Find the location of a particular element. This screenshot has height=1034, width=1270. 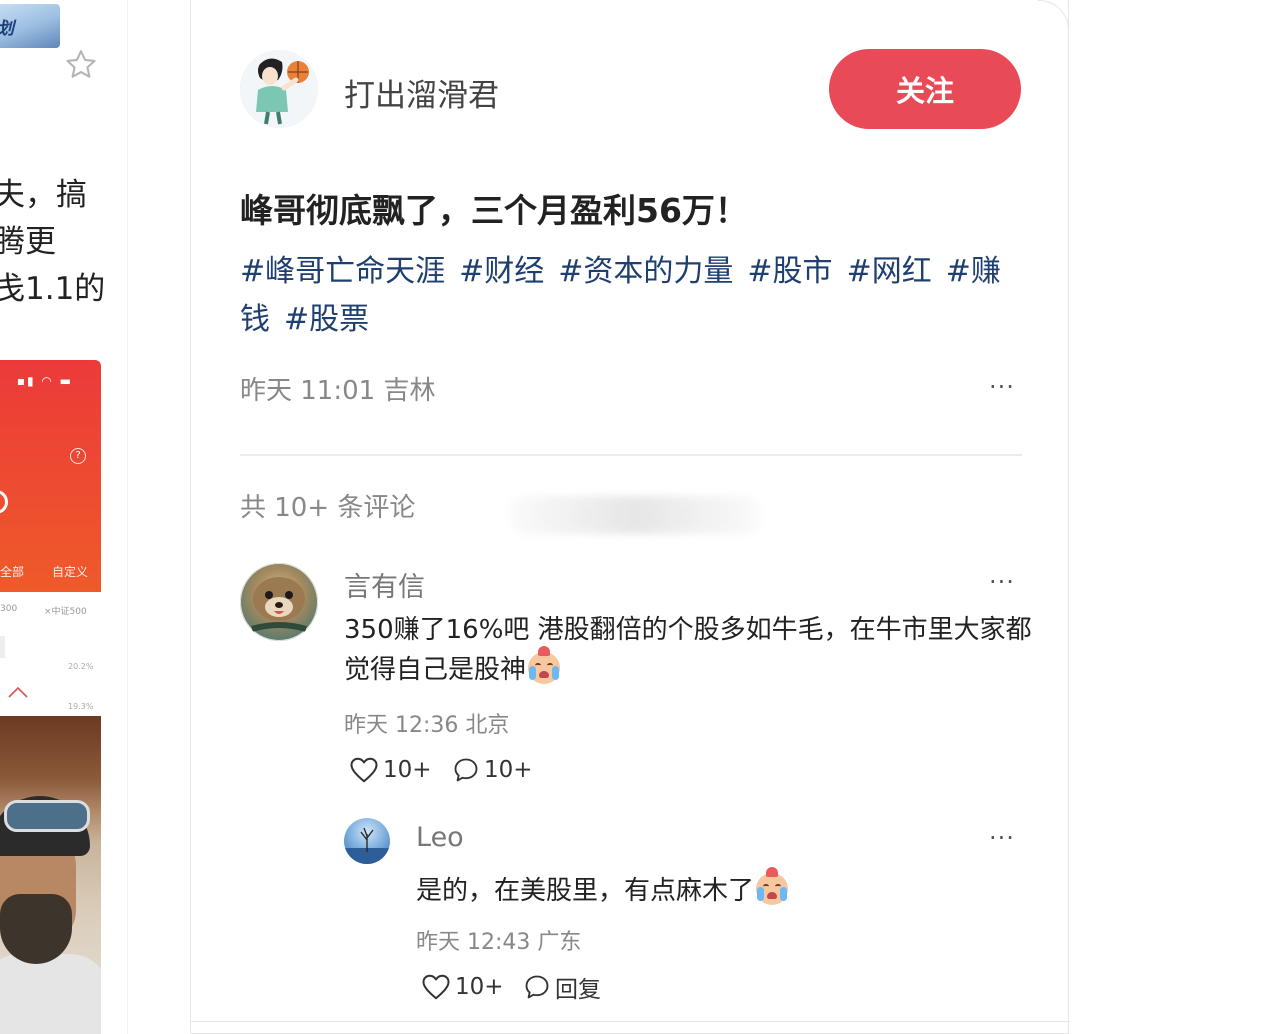

comment-text: 350赚了16%吧 港股翻倍的个股多如牛毛，在牛市里大家都觉得自己是股神 is located at coordinates (688, 650).